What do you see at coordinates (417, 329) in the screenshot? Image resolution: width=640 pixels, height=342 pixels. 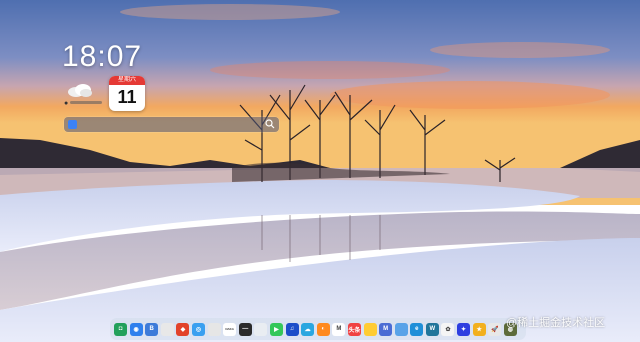 I see `edge-icon: e` at bounding box center [417, 329].